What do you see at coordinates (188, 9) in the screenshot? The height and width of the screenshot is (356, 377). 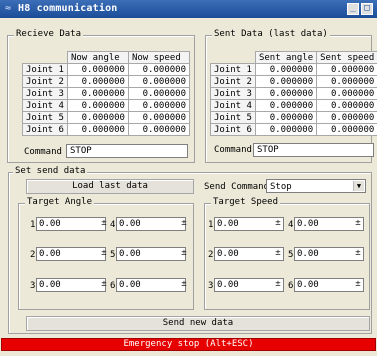 I see `title-bar: ≈ H8 communication _ □` at bounding box center [188, 9].